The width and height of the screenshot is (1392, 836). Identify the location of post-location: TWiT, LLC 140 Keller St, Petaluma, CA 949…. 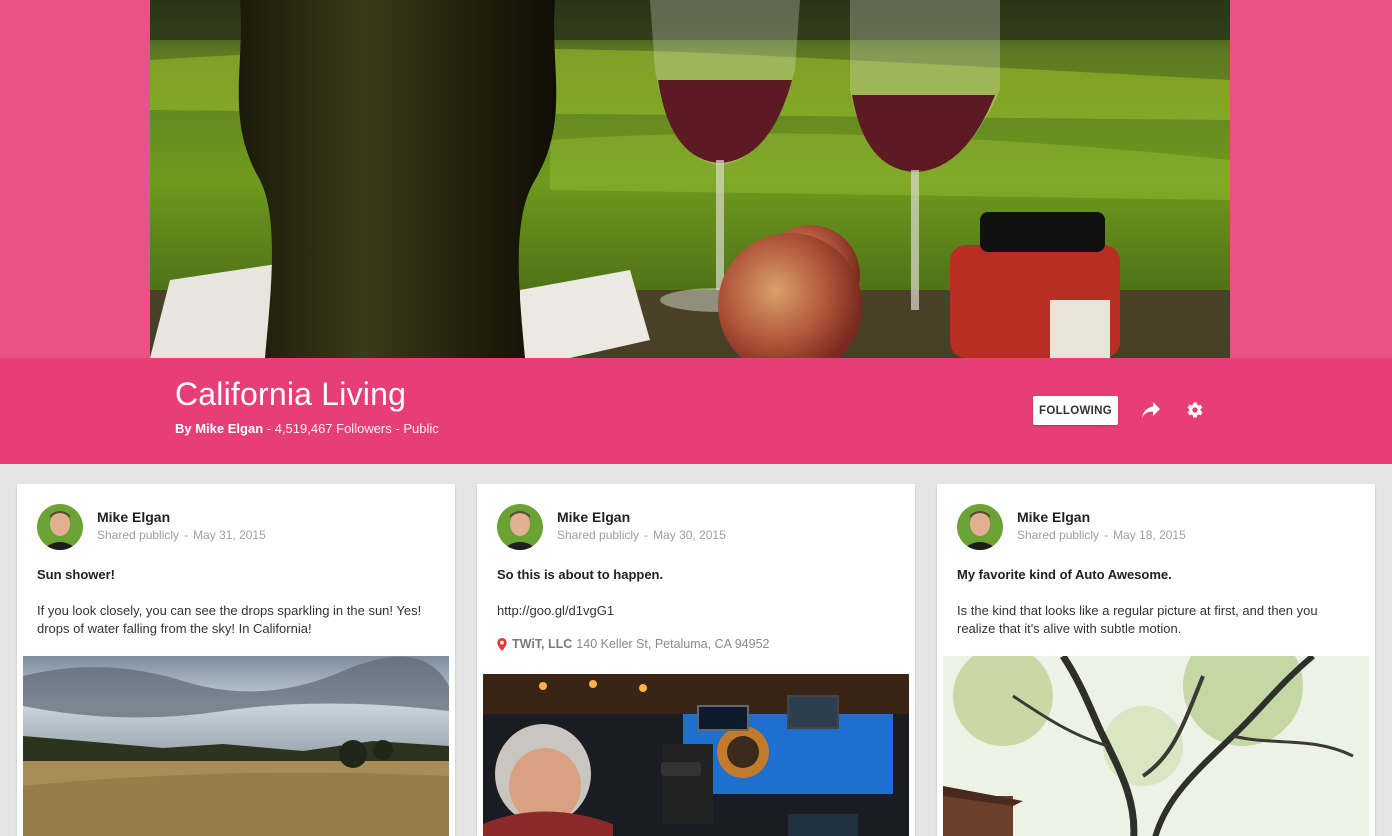
(633, 644).